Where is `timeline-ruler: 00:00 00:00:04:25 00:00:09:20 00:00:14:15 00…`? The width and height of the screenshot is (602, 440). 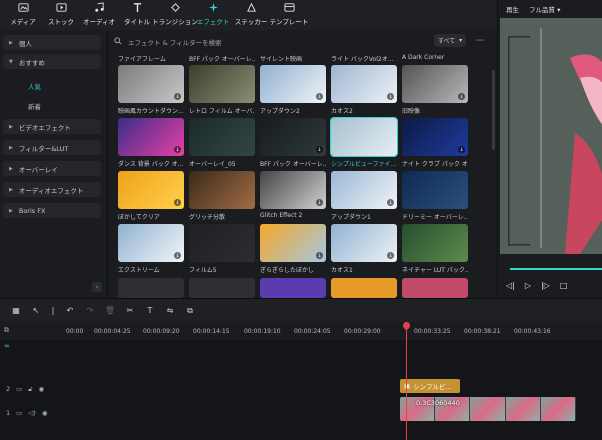 timeline-ruler: 00:00 00:00:04:25 00:00:09:20 00:00:14:15 00… is located at coordinates (301, 331).